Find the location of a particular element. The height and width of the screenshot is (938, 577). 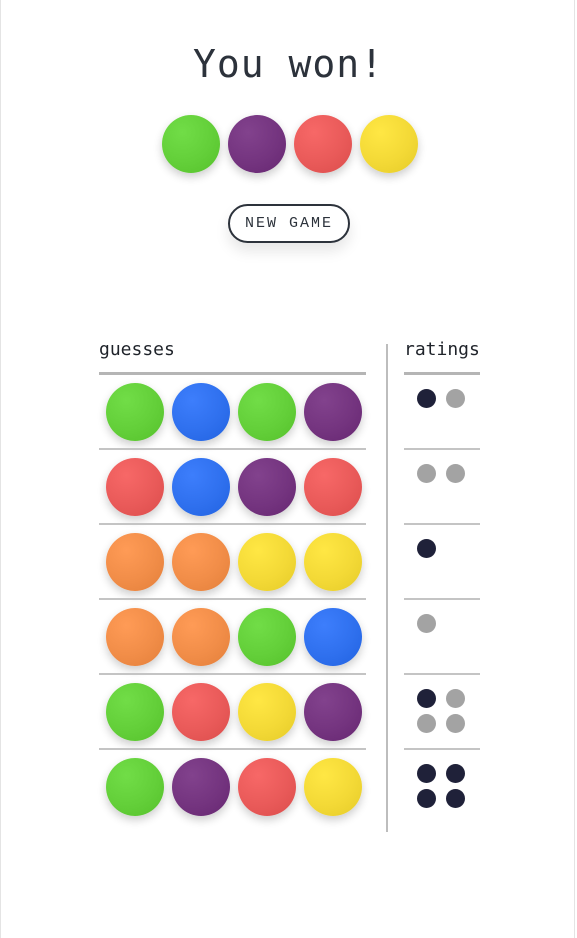

guesses-header-rule is located at coordinates (232, 373).